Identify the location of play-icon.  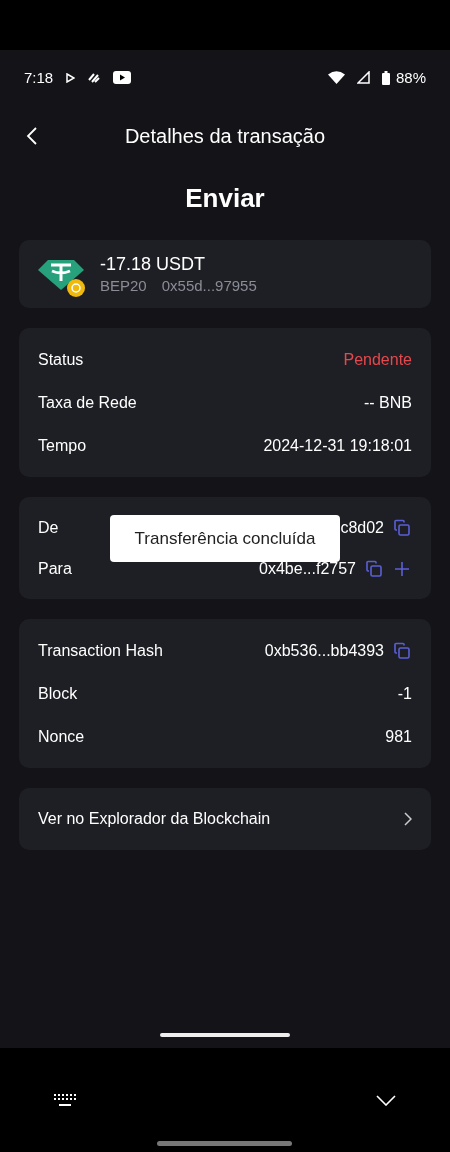
(70, 77).